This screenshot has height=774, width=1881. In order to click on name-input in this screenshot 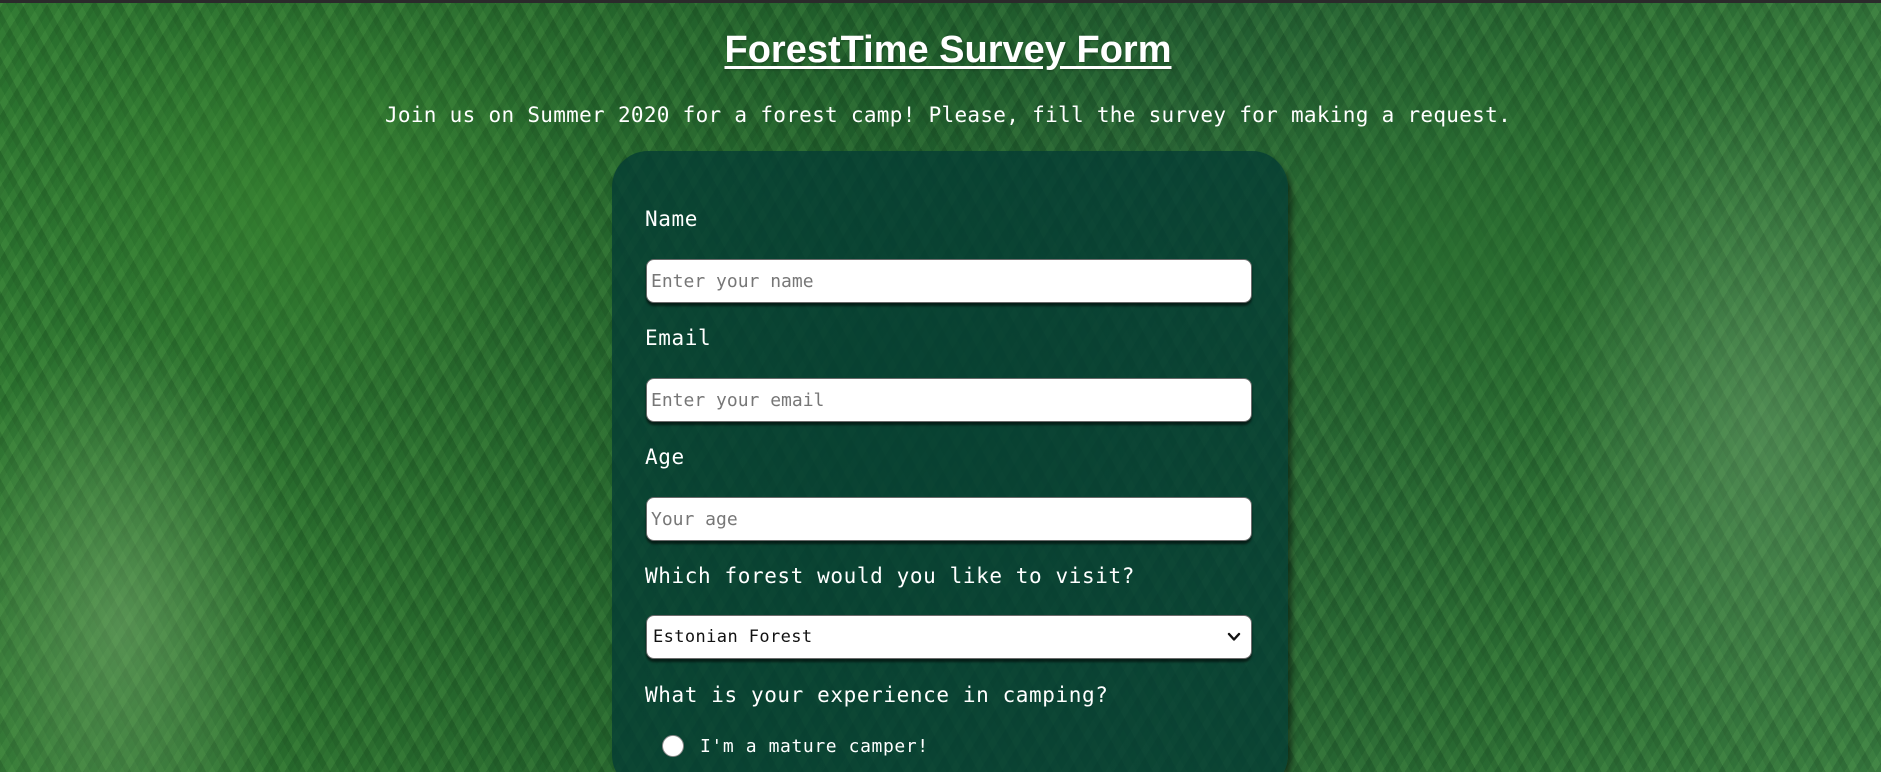, I will do `click(949, 281)`.